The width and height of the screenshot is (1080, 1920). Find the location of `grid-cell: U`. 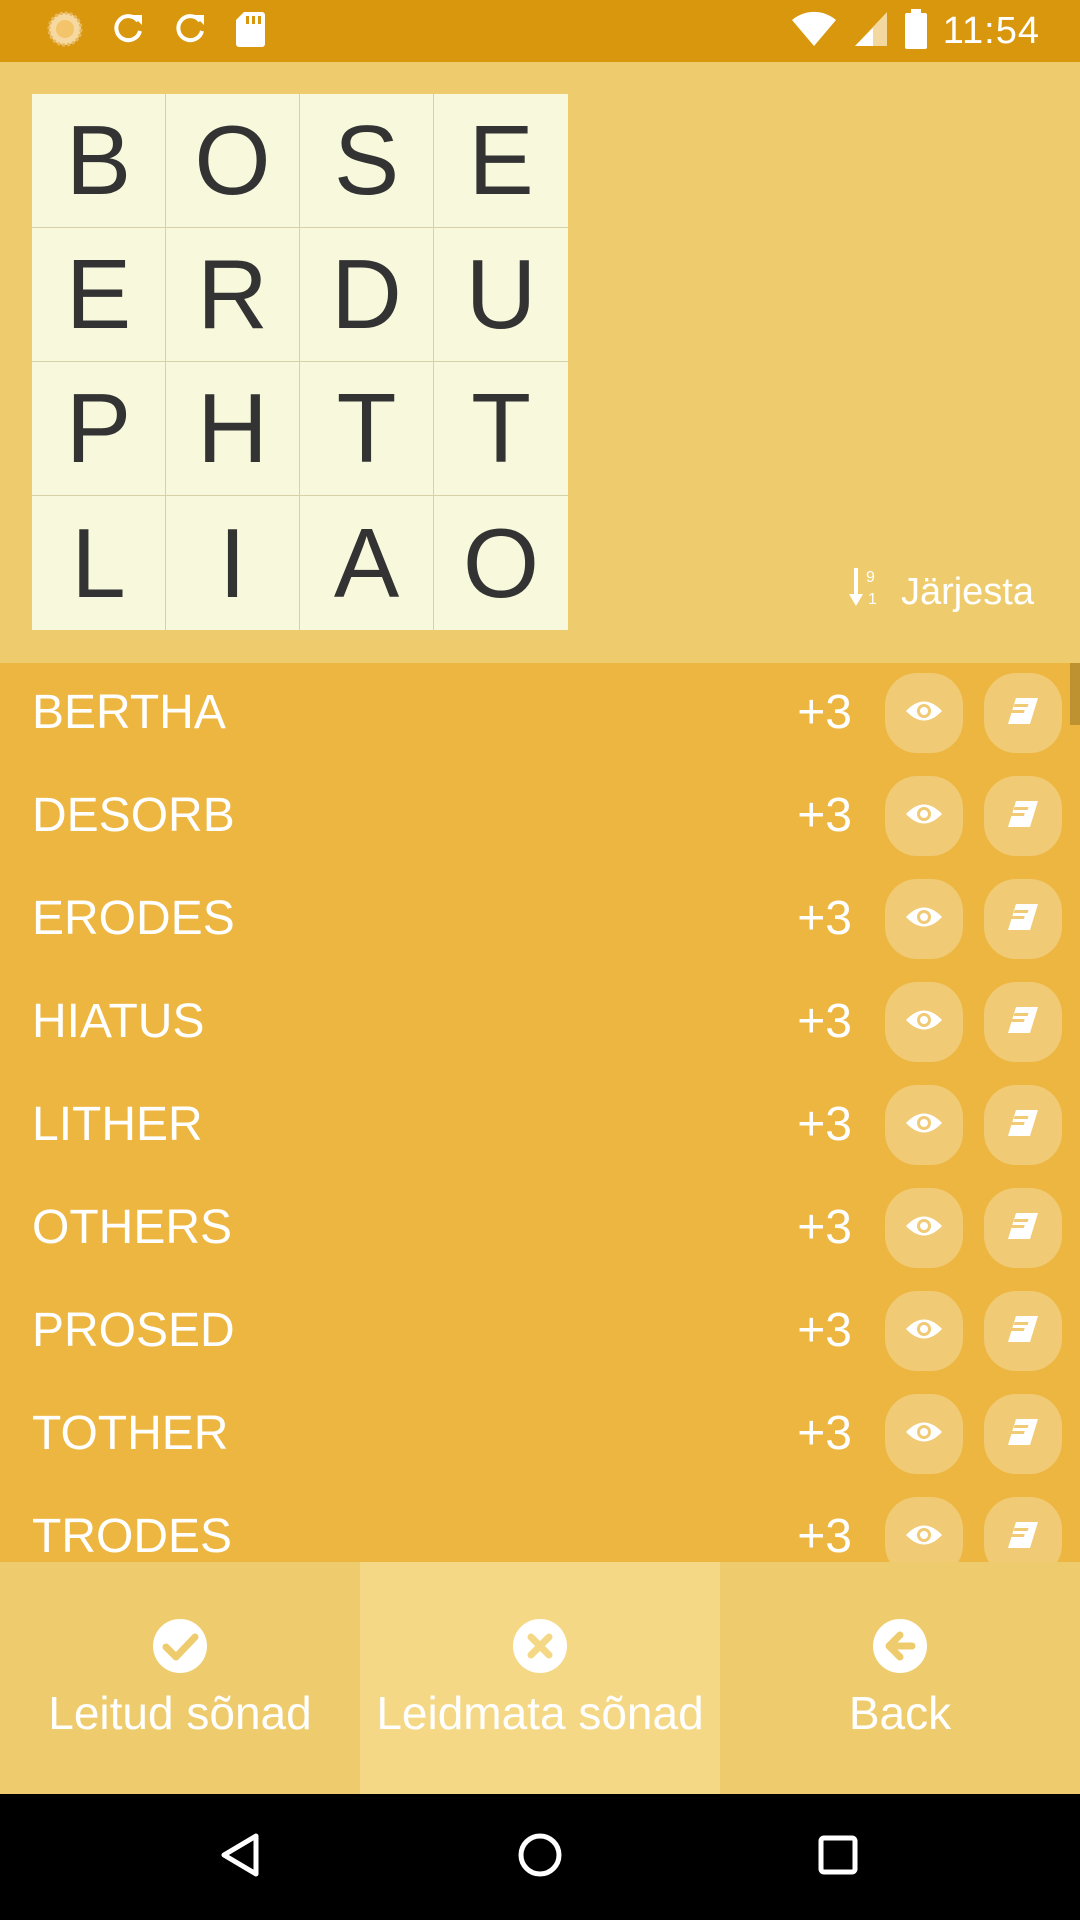

grid-cell: U is located at coordinates (501, 295).